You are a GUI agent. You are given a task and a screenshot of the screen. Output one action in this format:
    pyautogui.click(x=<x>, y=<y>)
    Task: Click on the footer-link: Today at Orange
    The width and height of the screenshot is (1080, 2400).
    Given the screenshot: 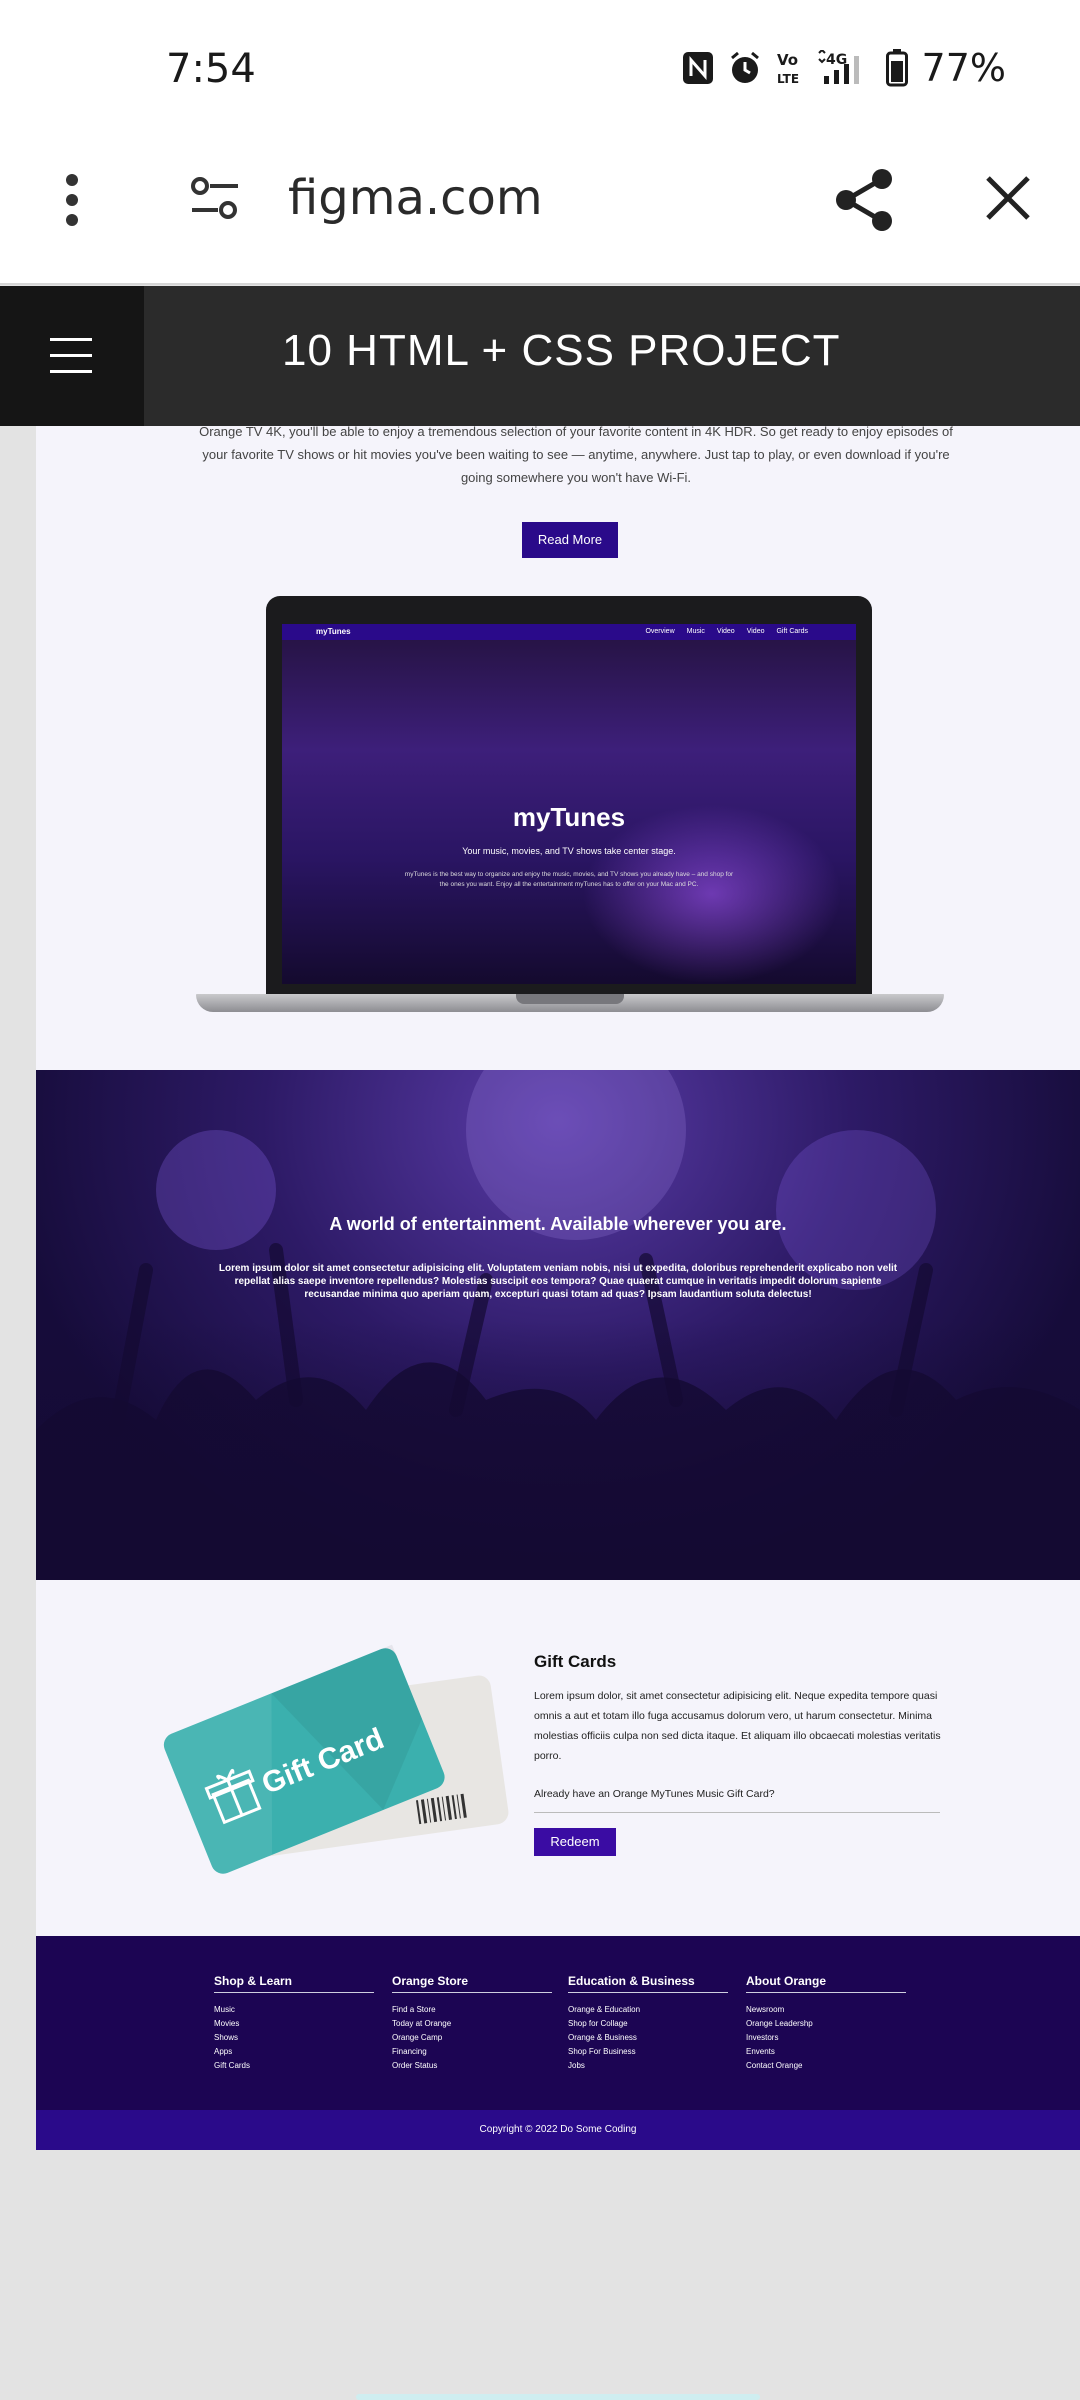 What is the action you would take?
    pyautogui.click(x=472, y=2024)
    